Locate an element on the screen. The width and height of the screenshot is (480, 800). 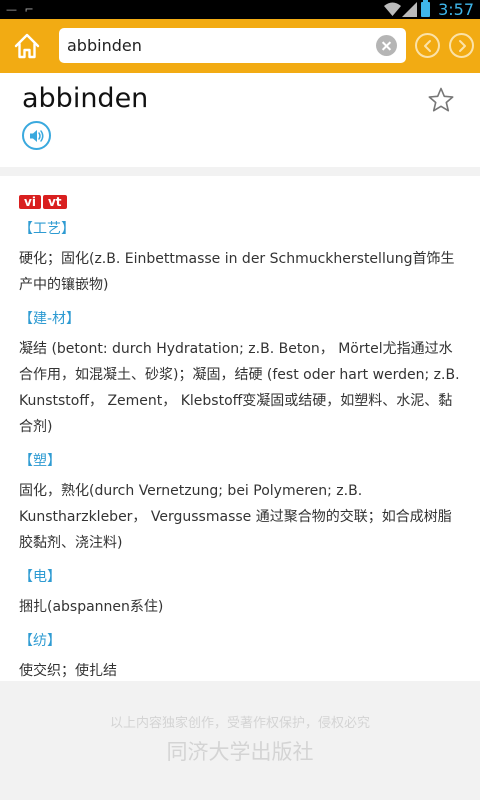
definition-text: 捆扎(abspannen系住) is located at coordinates (91, 607).